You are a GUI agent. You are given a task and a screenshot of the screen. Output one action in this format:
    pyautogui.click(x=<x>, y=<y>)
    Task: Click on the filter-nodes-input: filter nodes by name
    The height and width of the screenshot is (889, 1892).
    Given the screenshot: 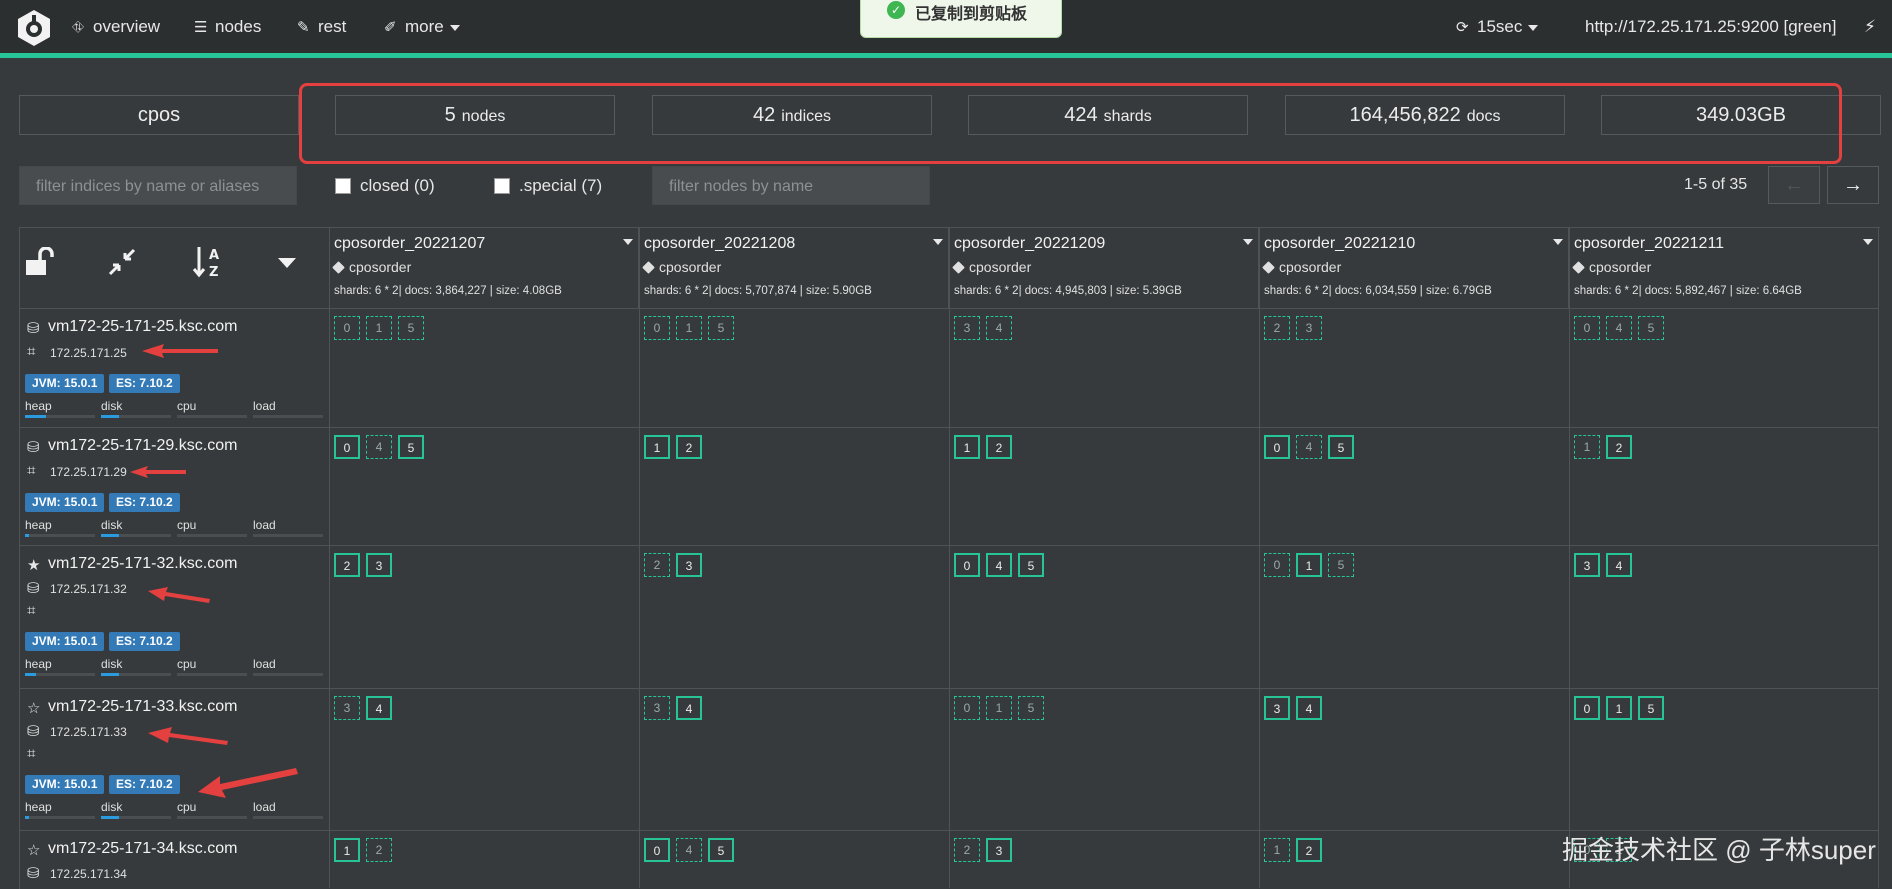 What is the action you would take?
    pyautogui.click(x=791, y=185)
    